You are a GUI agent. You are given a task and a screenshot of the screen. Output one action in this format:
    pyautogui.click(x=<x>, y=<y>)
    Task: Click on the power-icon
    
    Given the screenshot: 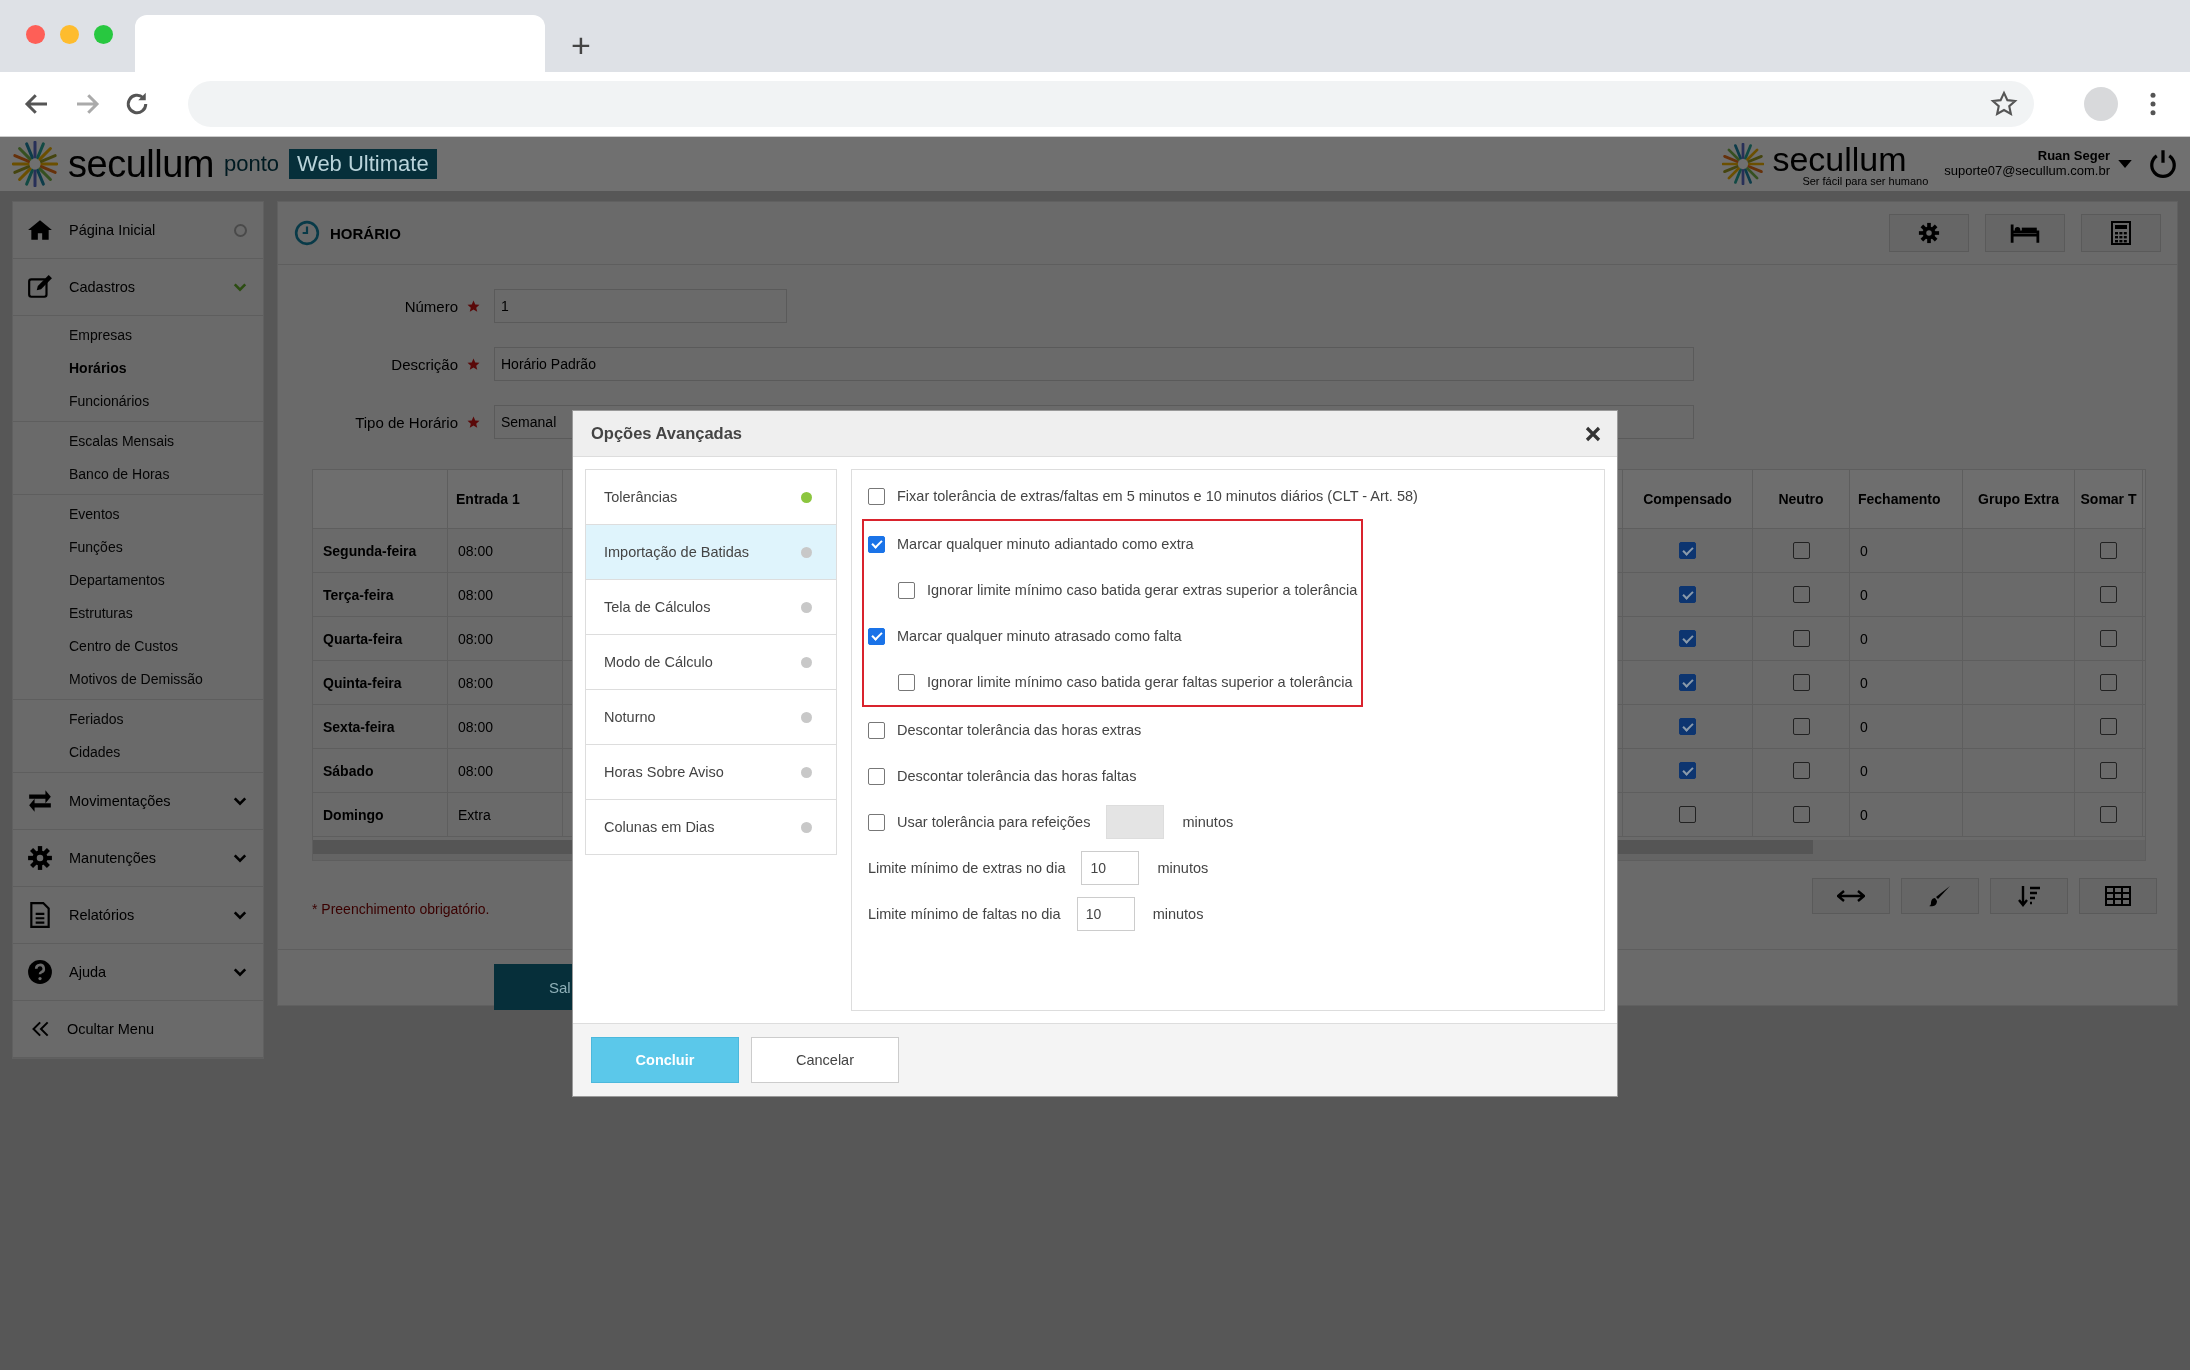 What is the action you would take?
    pyautogui.click(x=2163, y=164)
    